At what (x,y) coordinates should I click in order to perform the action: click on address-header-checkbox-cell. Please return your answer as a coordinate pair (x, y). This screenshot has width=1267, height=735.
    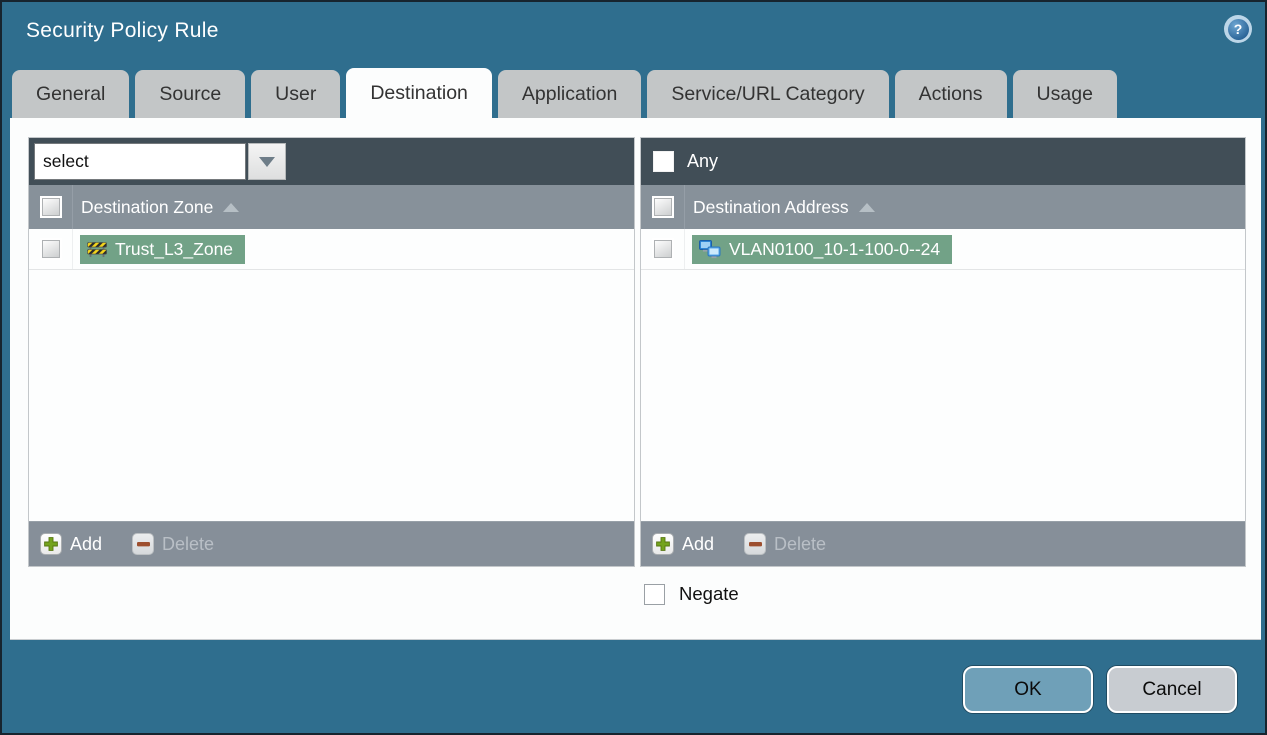
    Looking at the image, I should click on (663, 207).